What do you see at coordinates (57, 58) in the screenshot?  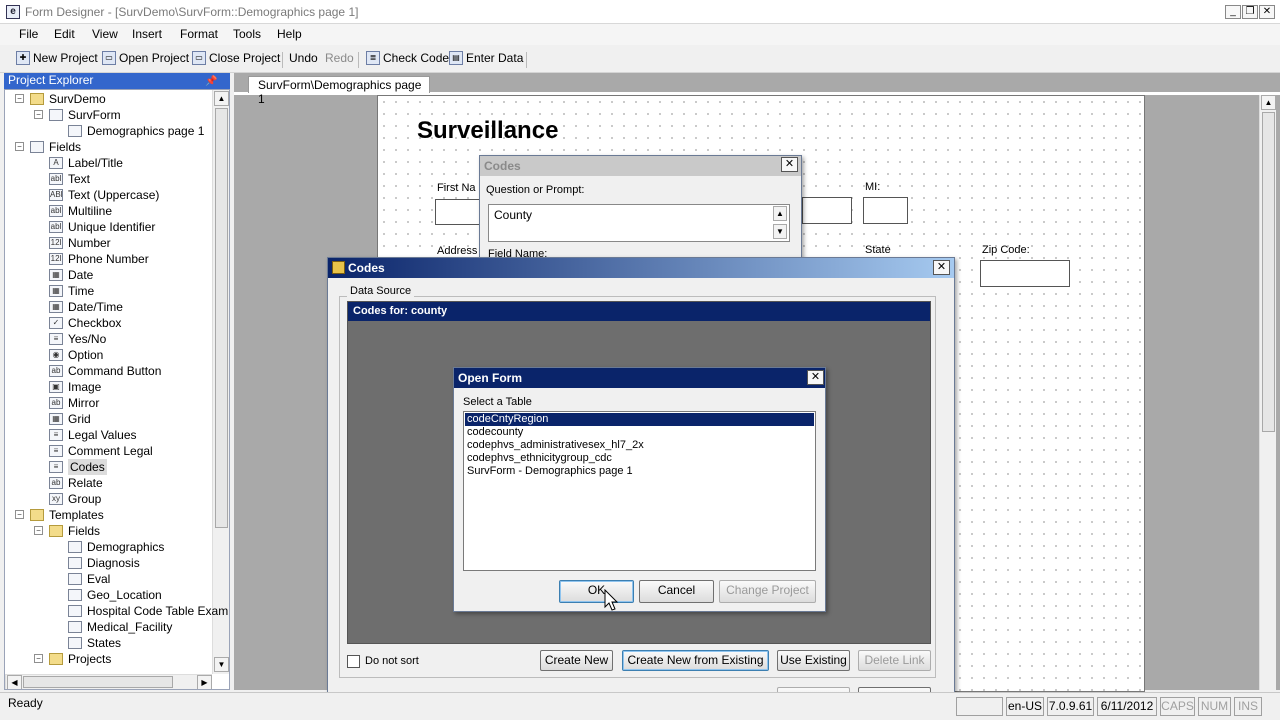 I see `new-project-button: ✚ New Project` at bounding box center [57, 58].